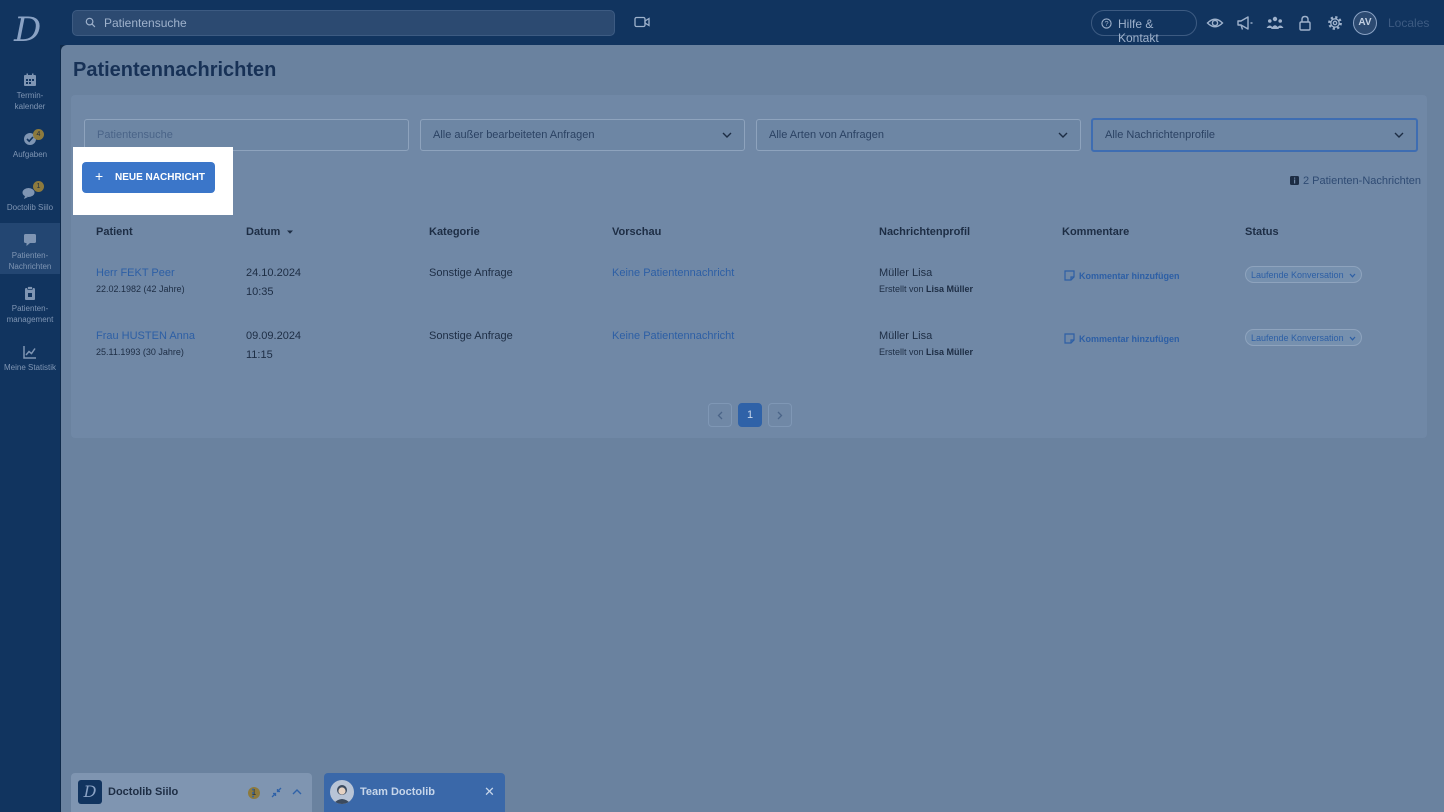 The width and height of the screenshot is (1444, 812). I want to click on calendar-icon, so click(30, 79).